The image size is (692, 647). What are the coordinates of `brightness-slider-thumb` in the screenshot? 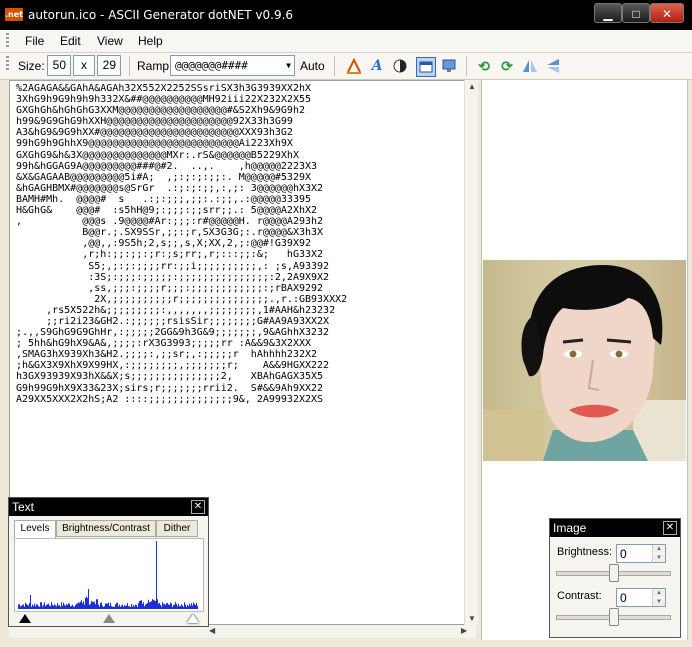 It's located at (613, 573).